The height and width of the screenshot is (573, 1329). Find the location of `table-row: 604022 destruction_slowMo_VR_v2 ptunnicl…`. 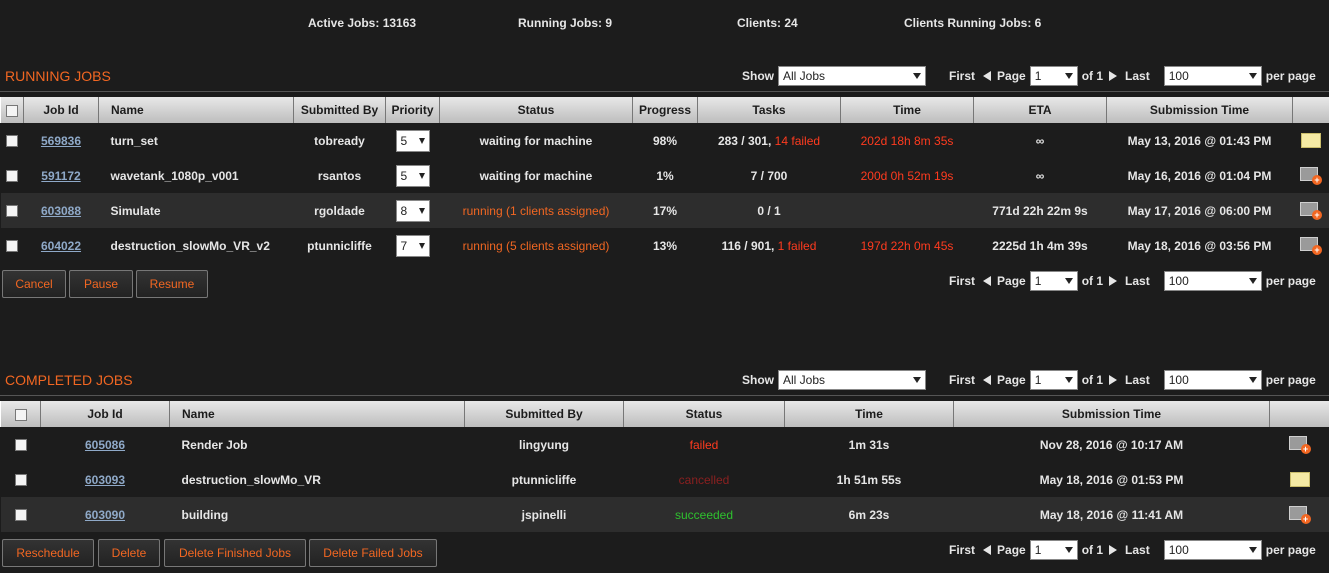

table-row: 604022 destruction_slowMo_VR_v2 ptunnicl… is located at coordinates (664, 245).